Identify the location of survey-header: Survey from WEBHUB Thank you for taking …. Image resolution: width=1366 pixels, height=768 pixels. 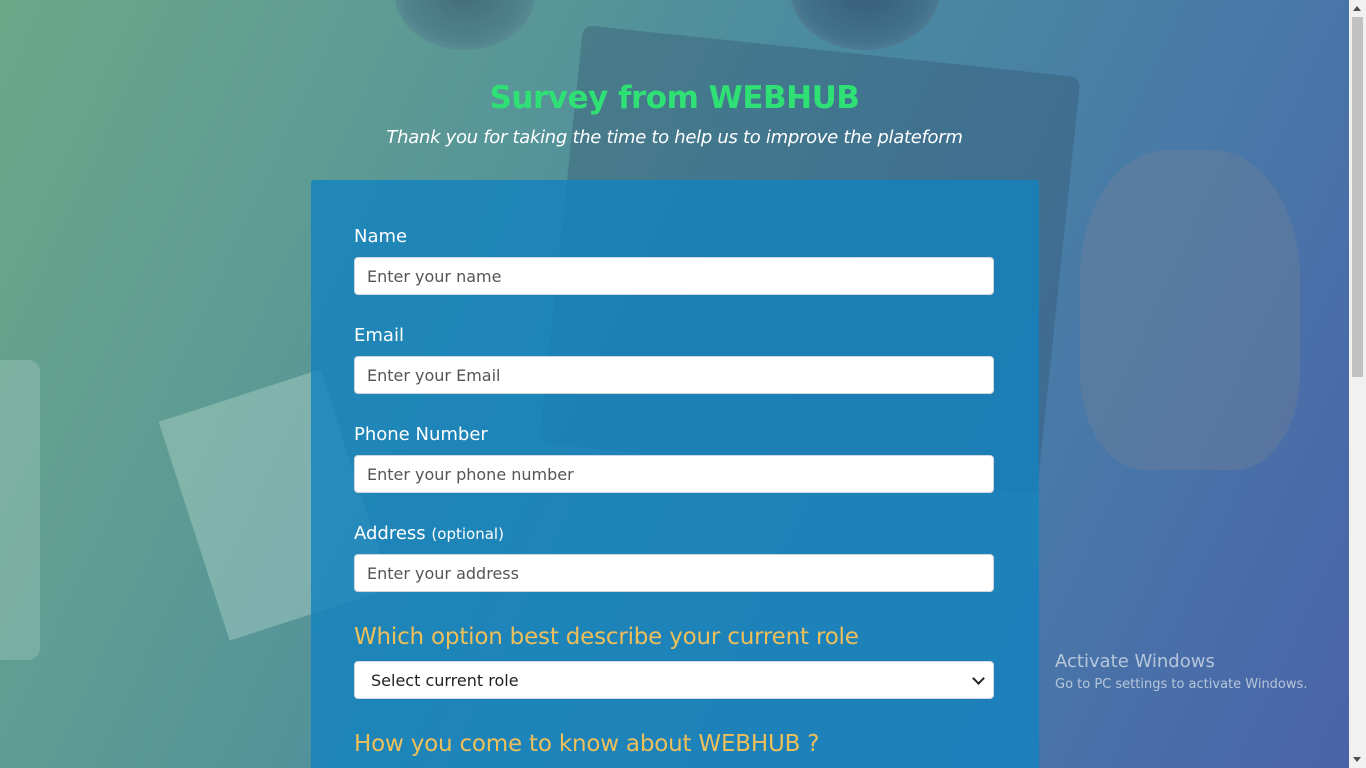
(674, 113).